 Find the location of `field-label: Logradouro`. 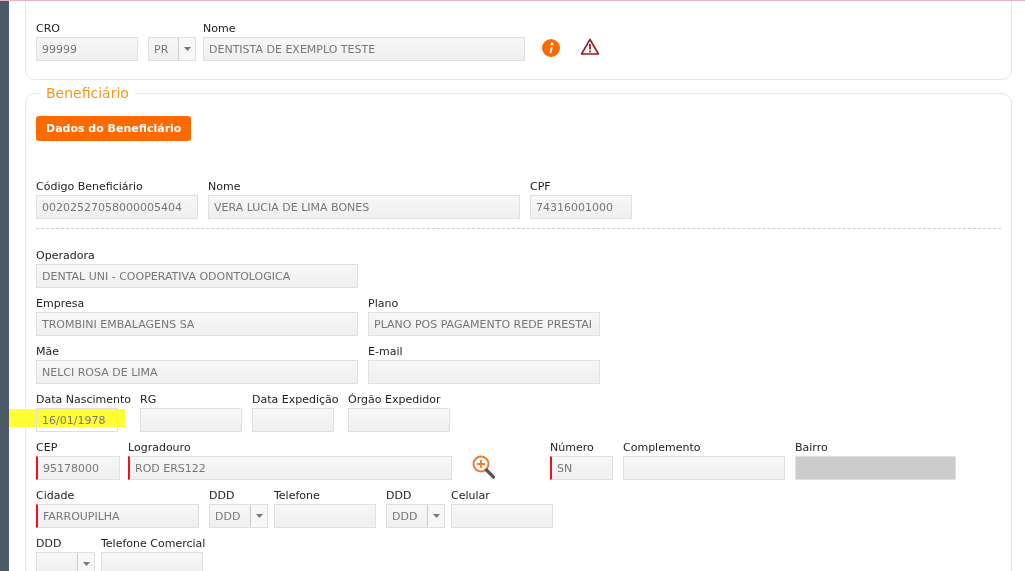

field-label: Logradouro is located at coordinates (159, 447).